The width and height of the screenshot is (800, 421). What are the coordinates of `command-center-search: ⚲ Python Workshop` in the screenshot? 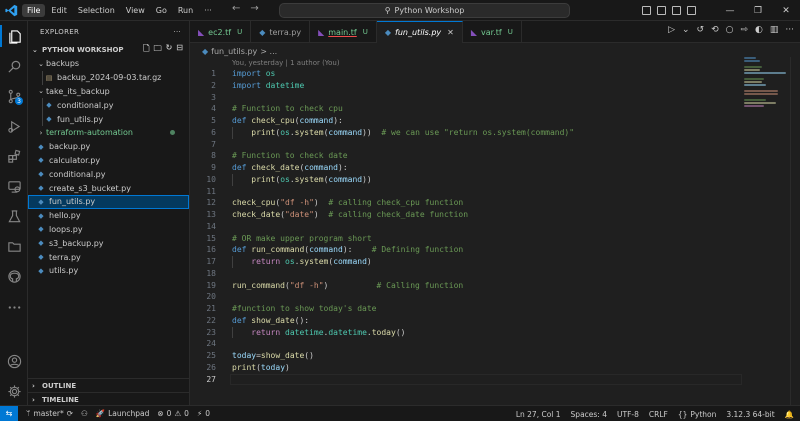 It's located at (424, 10).